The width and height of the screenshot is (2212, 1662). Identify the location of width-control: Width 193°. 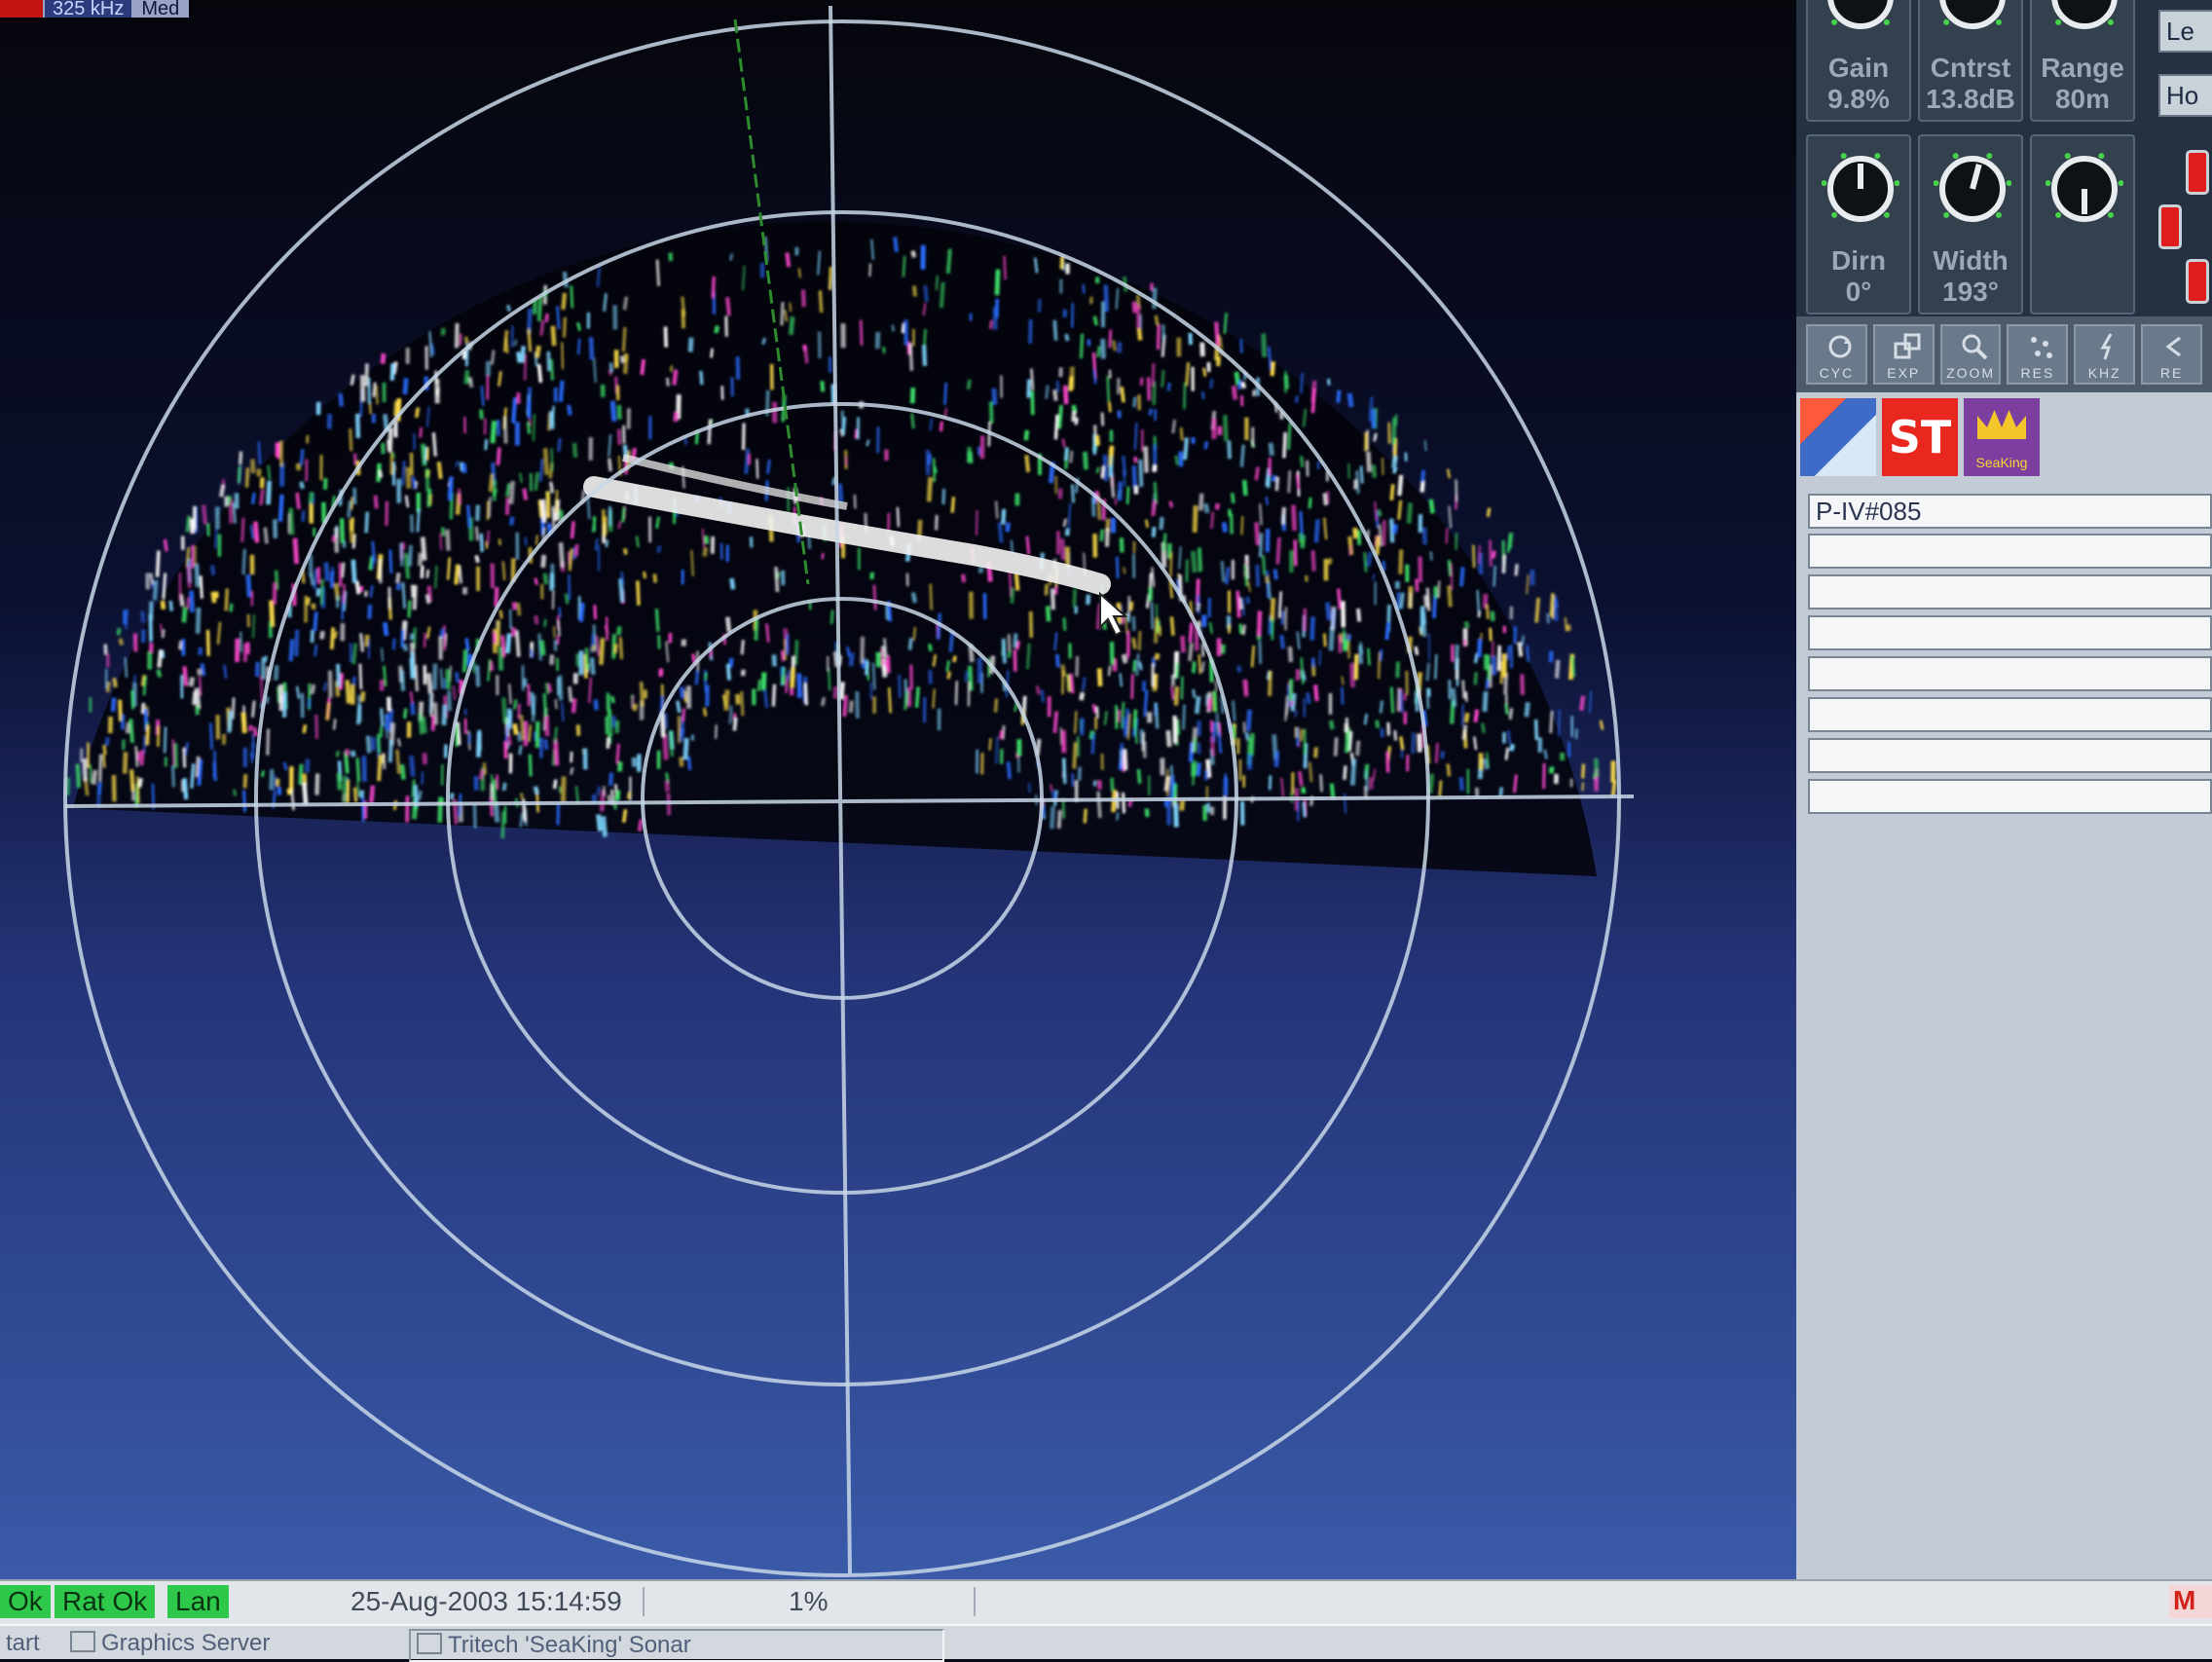
(1970, 224).